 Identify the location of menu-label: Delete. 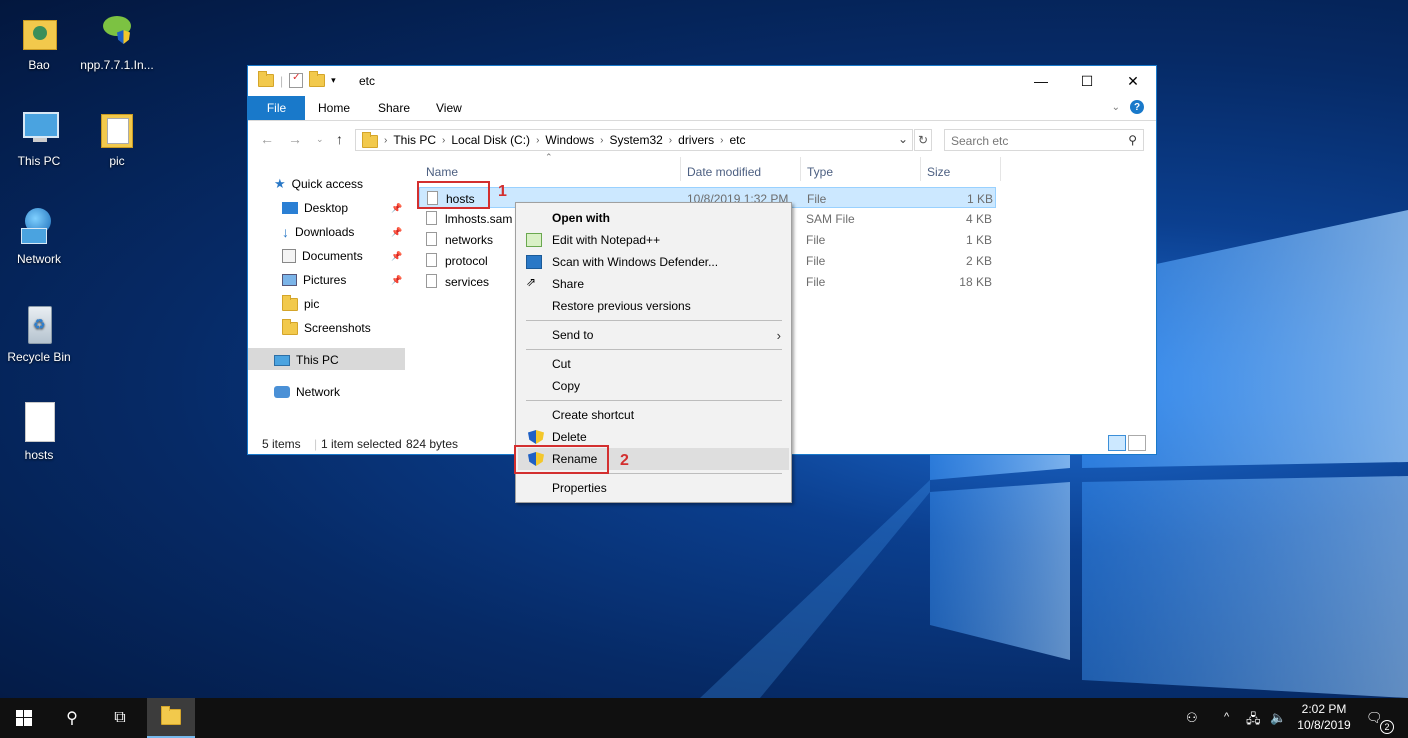
(569, 437).